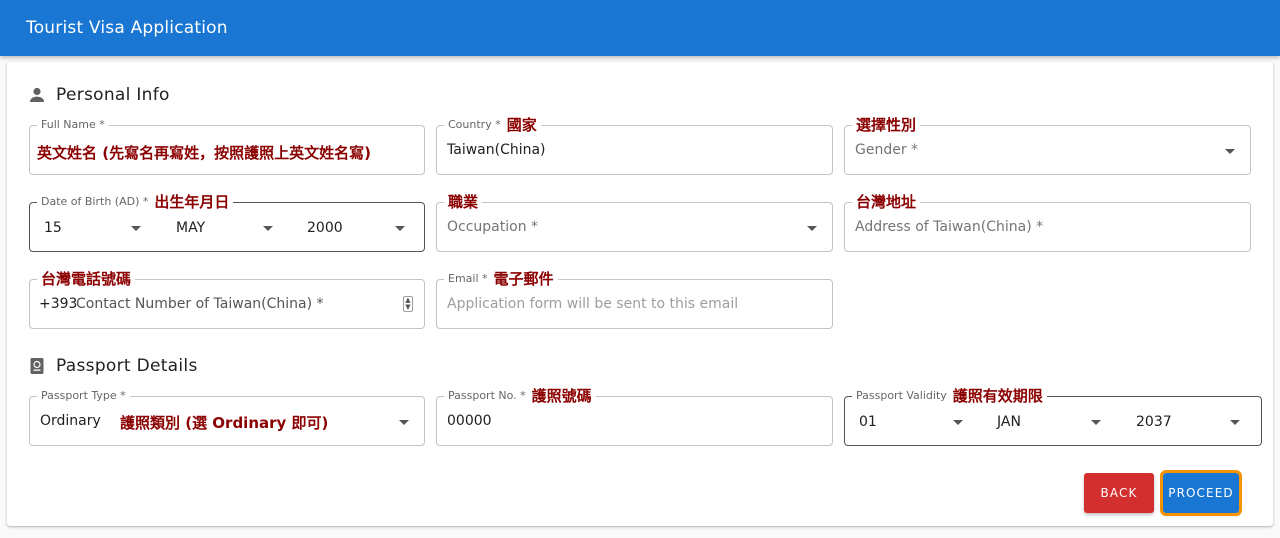  I want to click on phone-placeholder: Contact Number of Taiwan(China) *, so click(200, 304).